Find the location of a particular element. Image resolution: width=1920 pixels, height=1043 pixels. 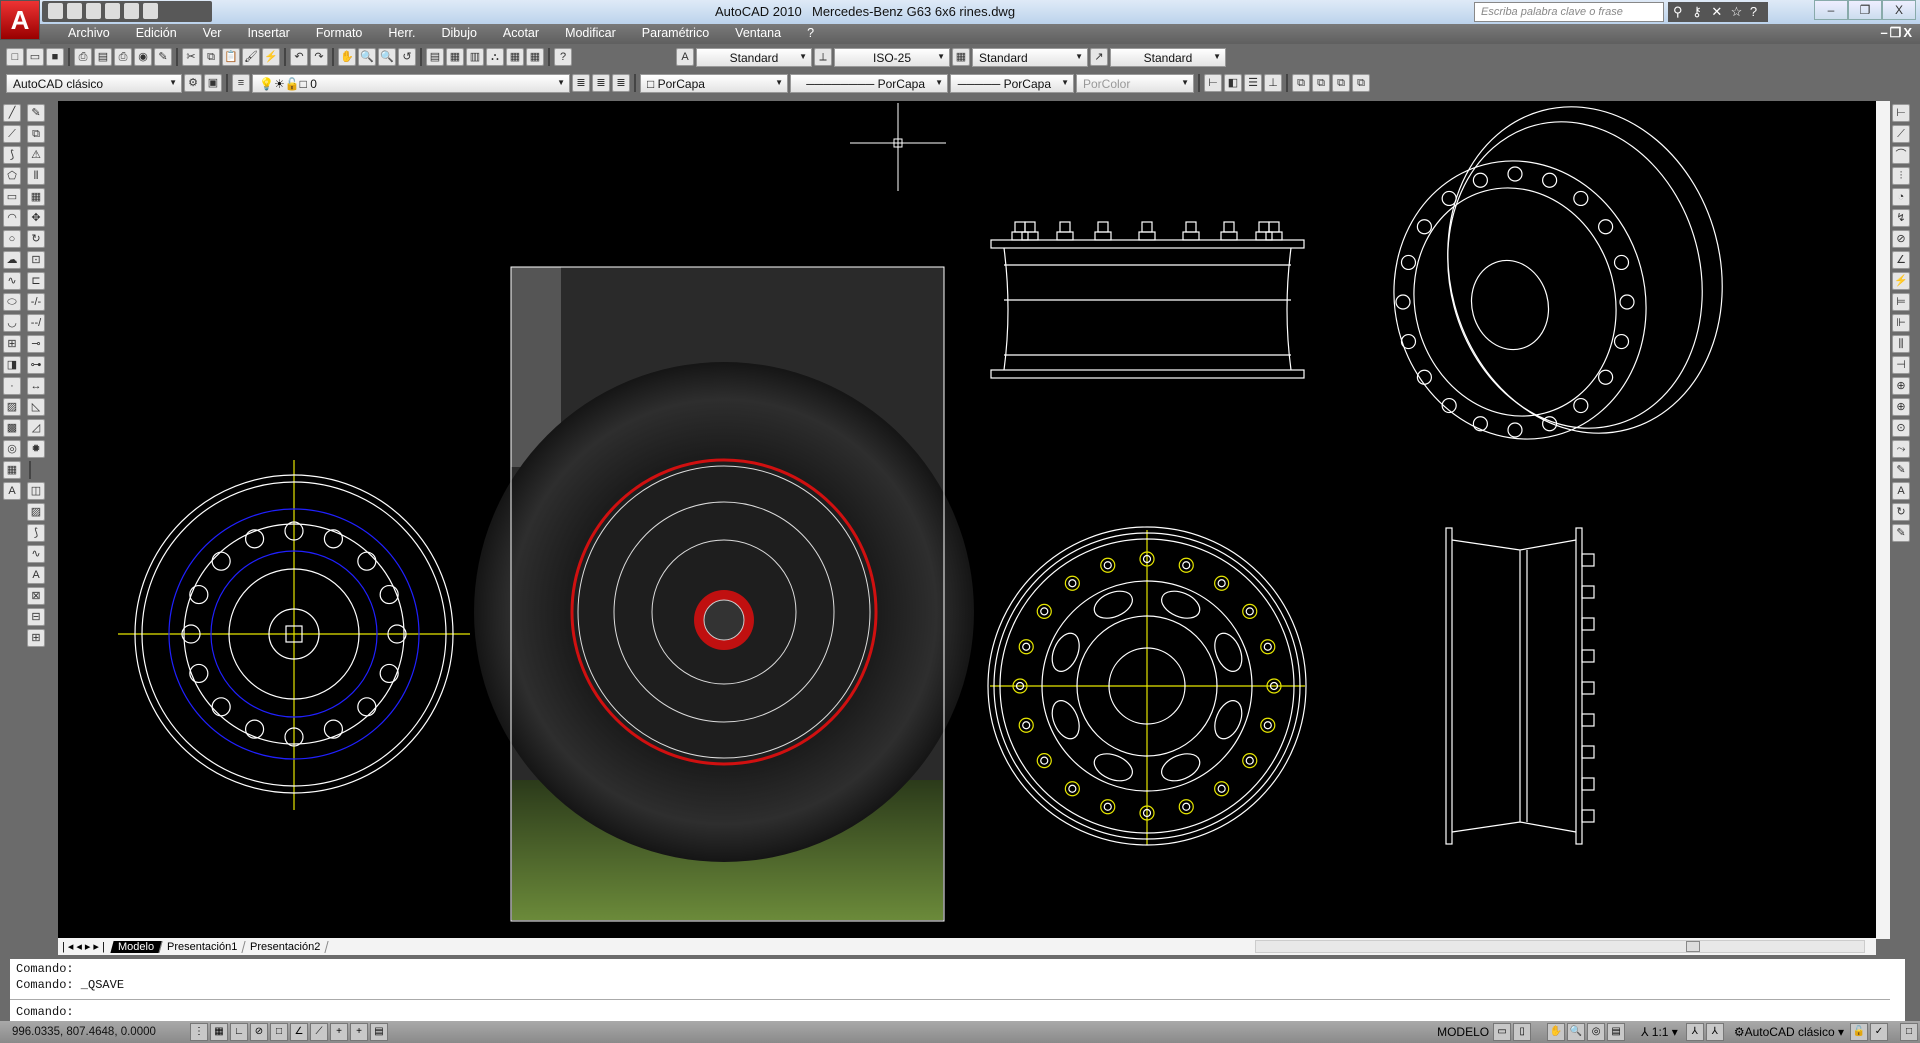

line-icon: ╱ is located at coordinates (12, 113).